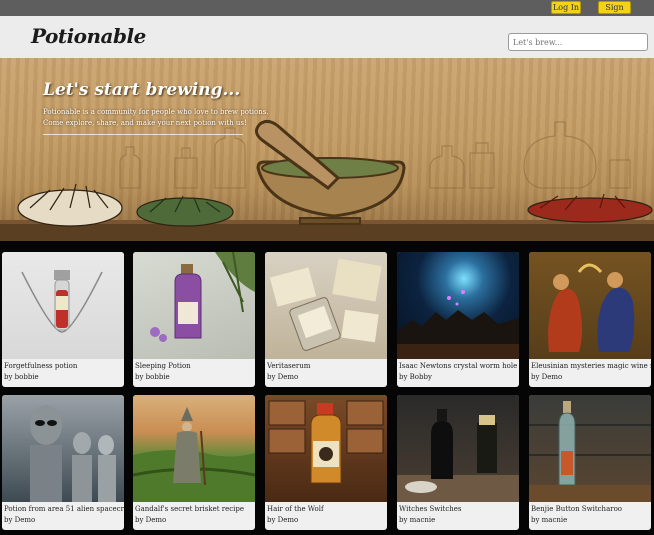  I want to click on potion-card: Isaac Newtons crystal worm hole by Bobby, so click(458, 319).